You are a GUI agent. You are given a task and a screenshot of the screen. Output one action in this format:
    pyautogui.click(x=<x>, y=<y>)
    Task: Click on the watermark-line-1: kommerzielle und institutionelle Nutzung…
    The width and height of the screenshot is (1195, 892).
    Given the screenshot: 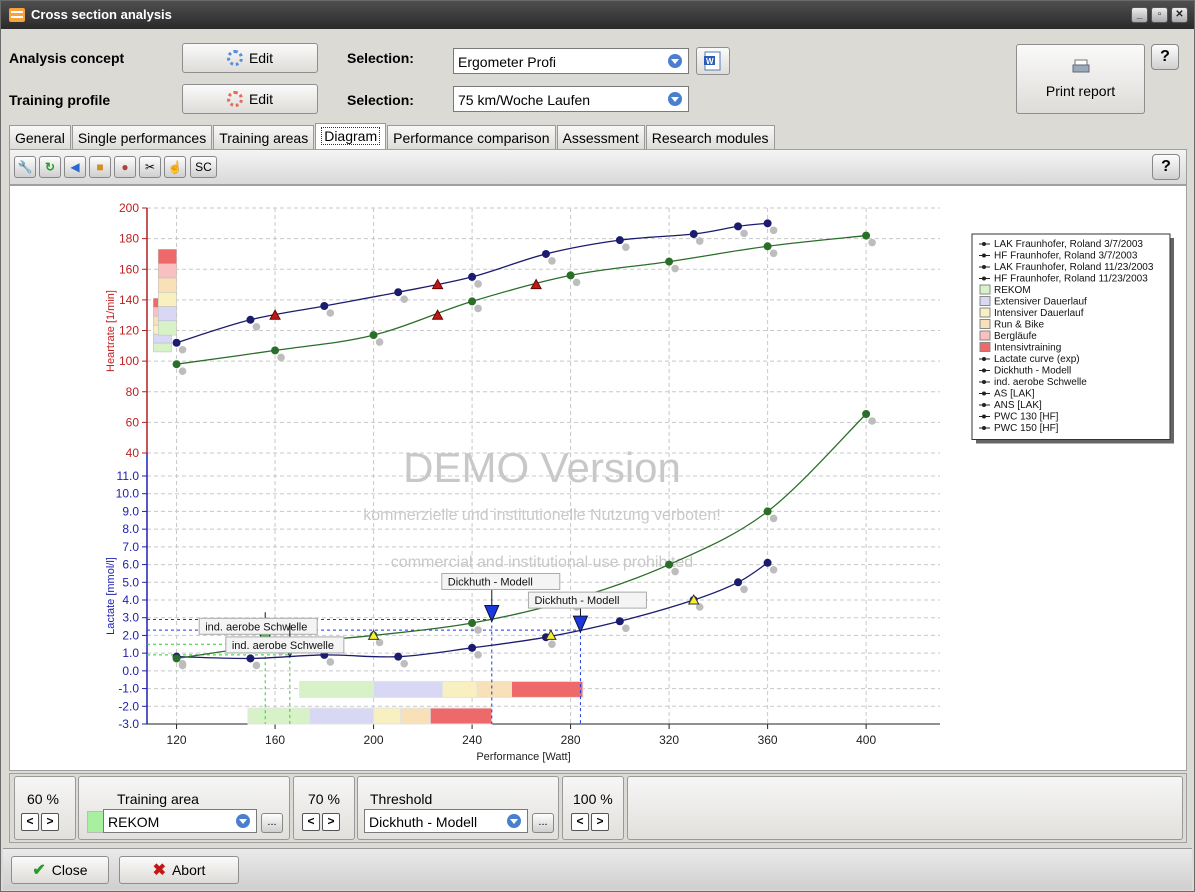 What is the action you would take?
    pyautogui.click(x=542, y=515)
    